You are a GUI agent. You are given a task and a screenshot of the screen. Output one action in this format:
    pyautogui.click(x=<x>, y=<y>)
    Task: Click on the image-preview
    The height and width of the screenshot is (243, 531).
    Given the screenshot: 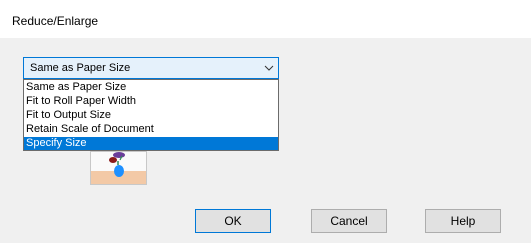 What is the action you would take?
    pyautogui.click(x=118, y=168)
    